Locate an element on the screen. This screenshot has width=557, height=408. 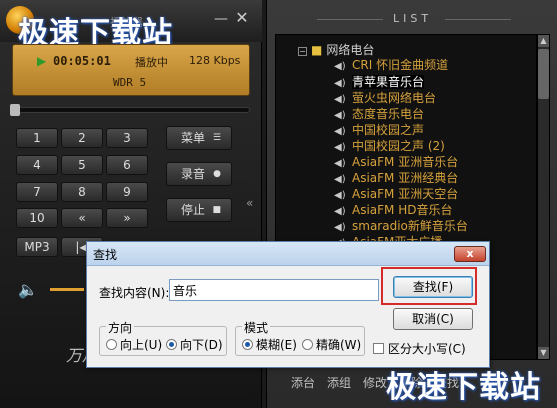
match-case-label: 区分大小写(C) is located at coordinates (427, 349).